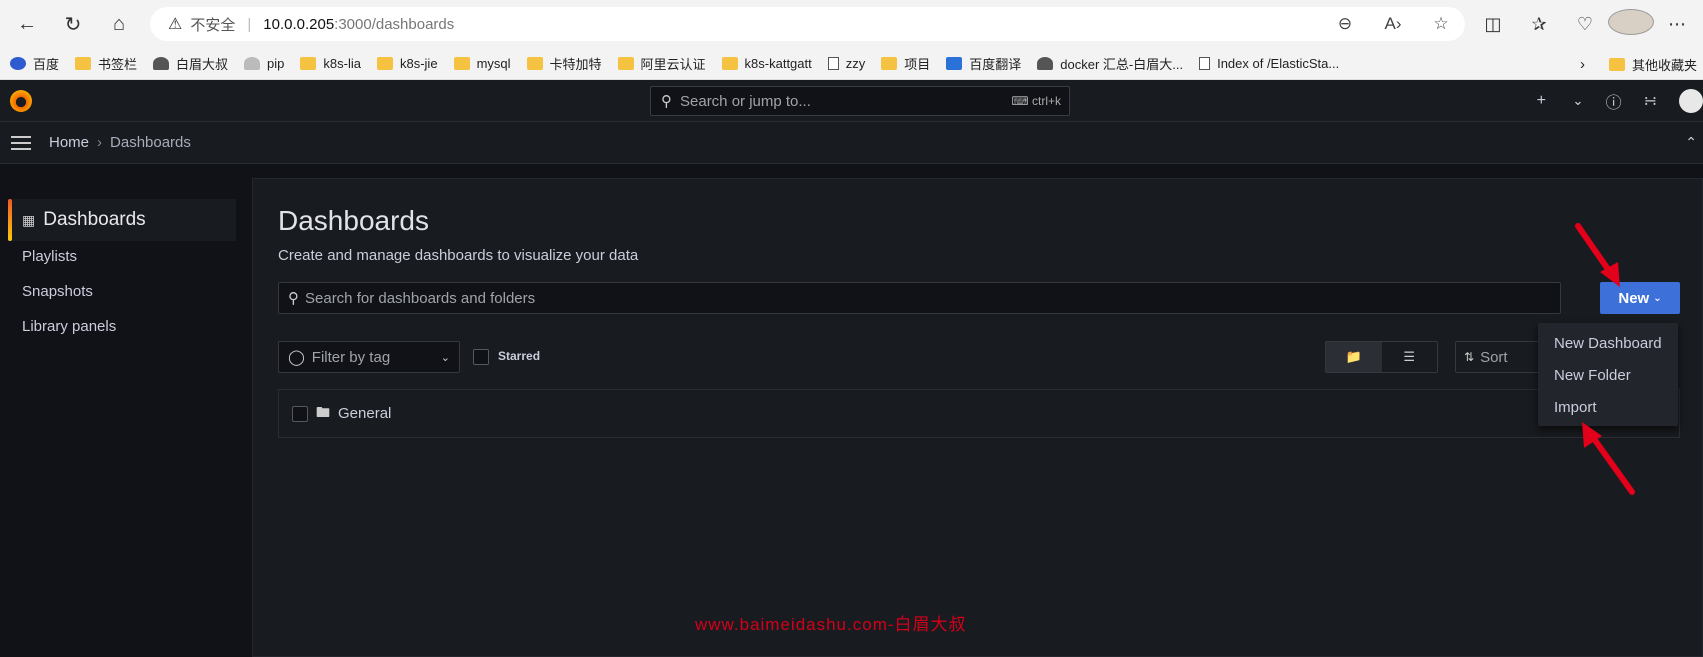 Image resolution: width=1703 pixels, height=657 pixels. Describe the element at coordinates (846, 63) in the screenshot. I see `bookmark-item: zzy` at that location.